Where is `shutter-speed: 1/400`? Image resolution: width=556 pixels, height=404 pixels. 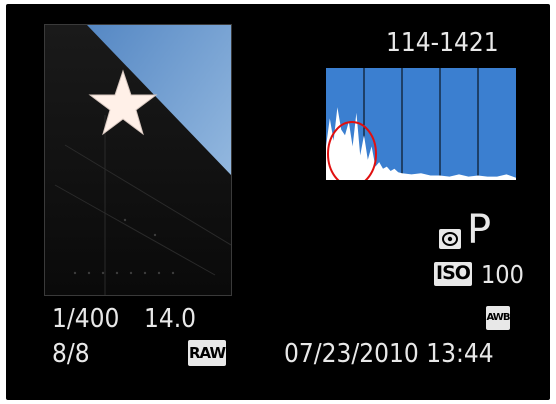
shutter-speed: 1/400 is located at coordinates (86, 319).